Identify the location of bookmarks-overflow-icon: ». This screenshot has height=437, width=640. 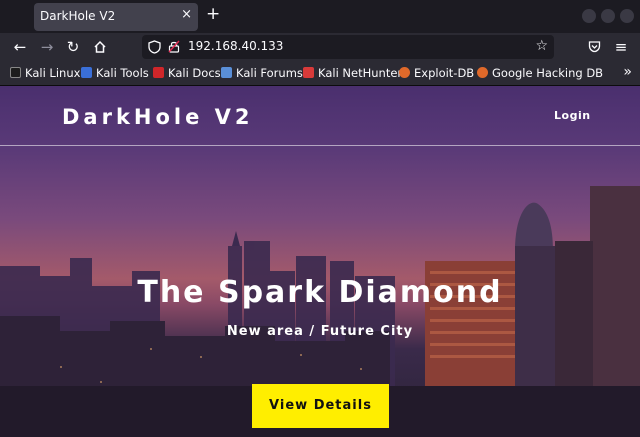
(627, 72).